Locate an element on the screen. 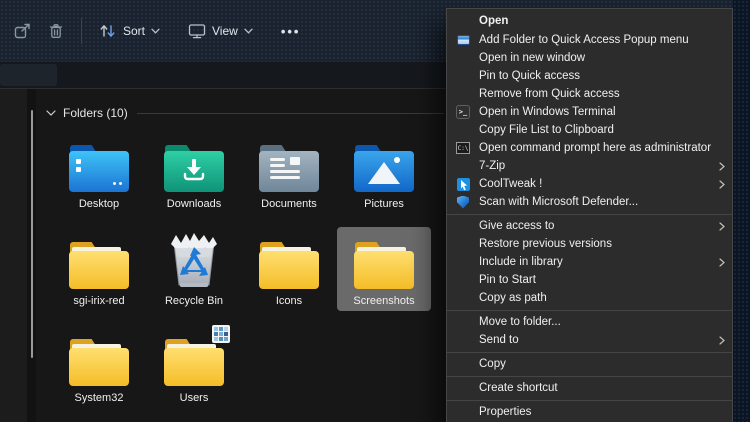  cooltweak-icon is located at coordinates (463, 184).